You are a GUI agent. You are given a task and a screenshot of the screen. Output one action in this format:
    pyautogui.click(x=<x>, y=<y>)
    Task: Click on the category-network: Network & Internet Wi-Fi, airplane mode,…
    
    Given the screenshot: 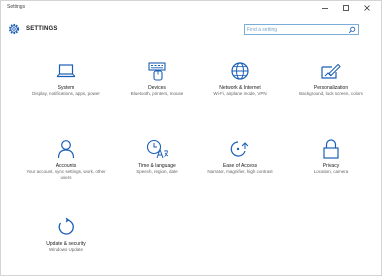 What is the action you would take?
    pyautogui.click(x=240, y=88)
    